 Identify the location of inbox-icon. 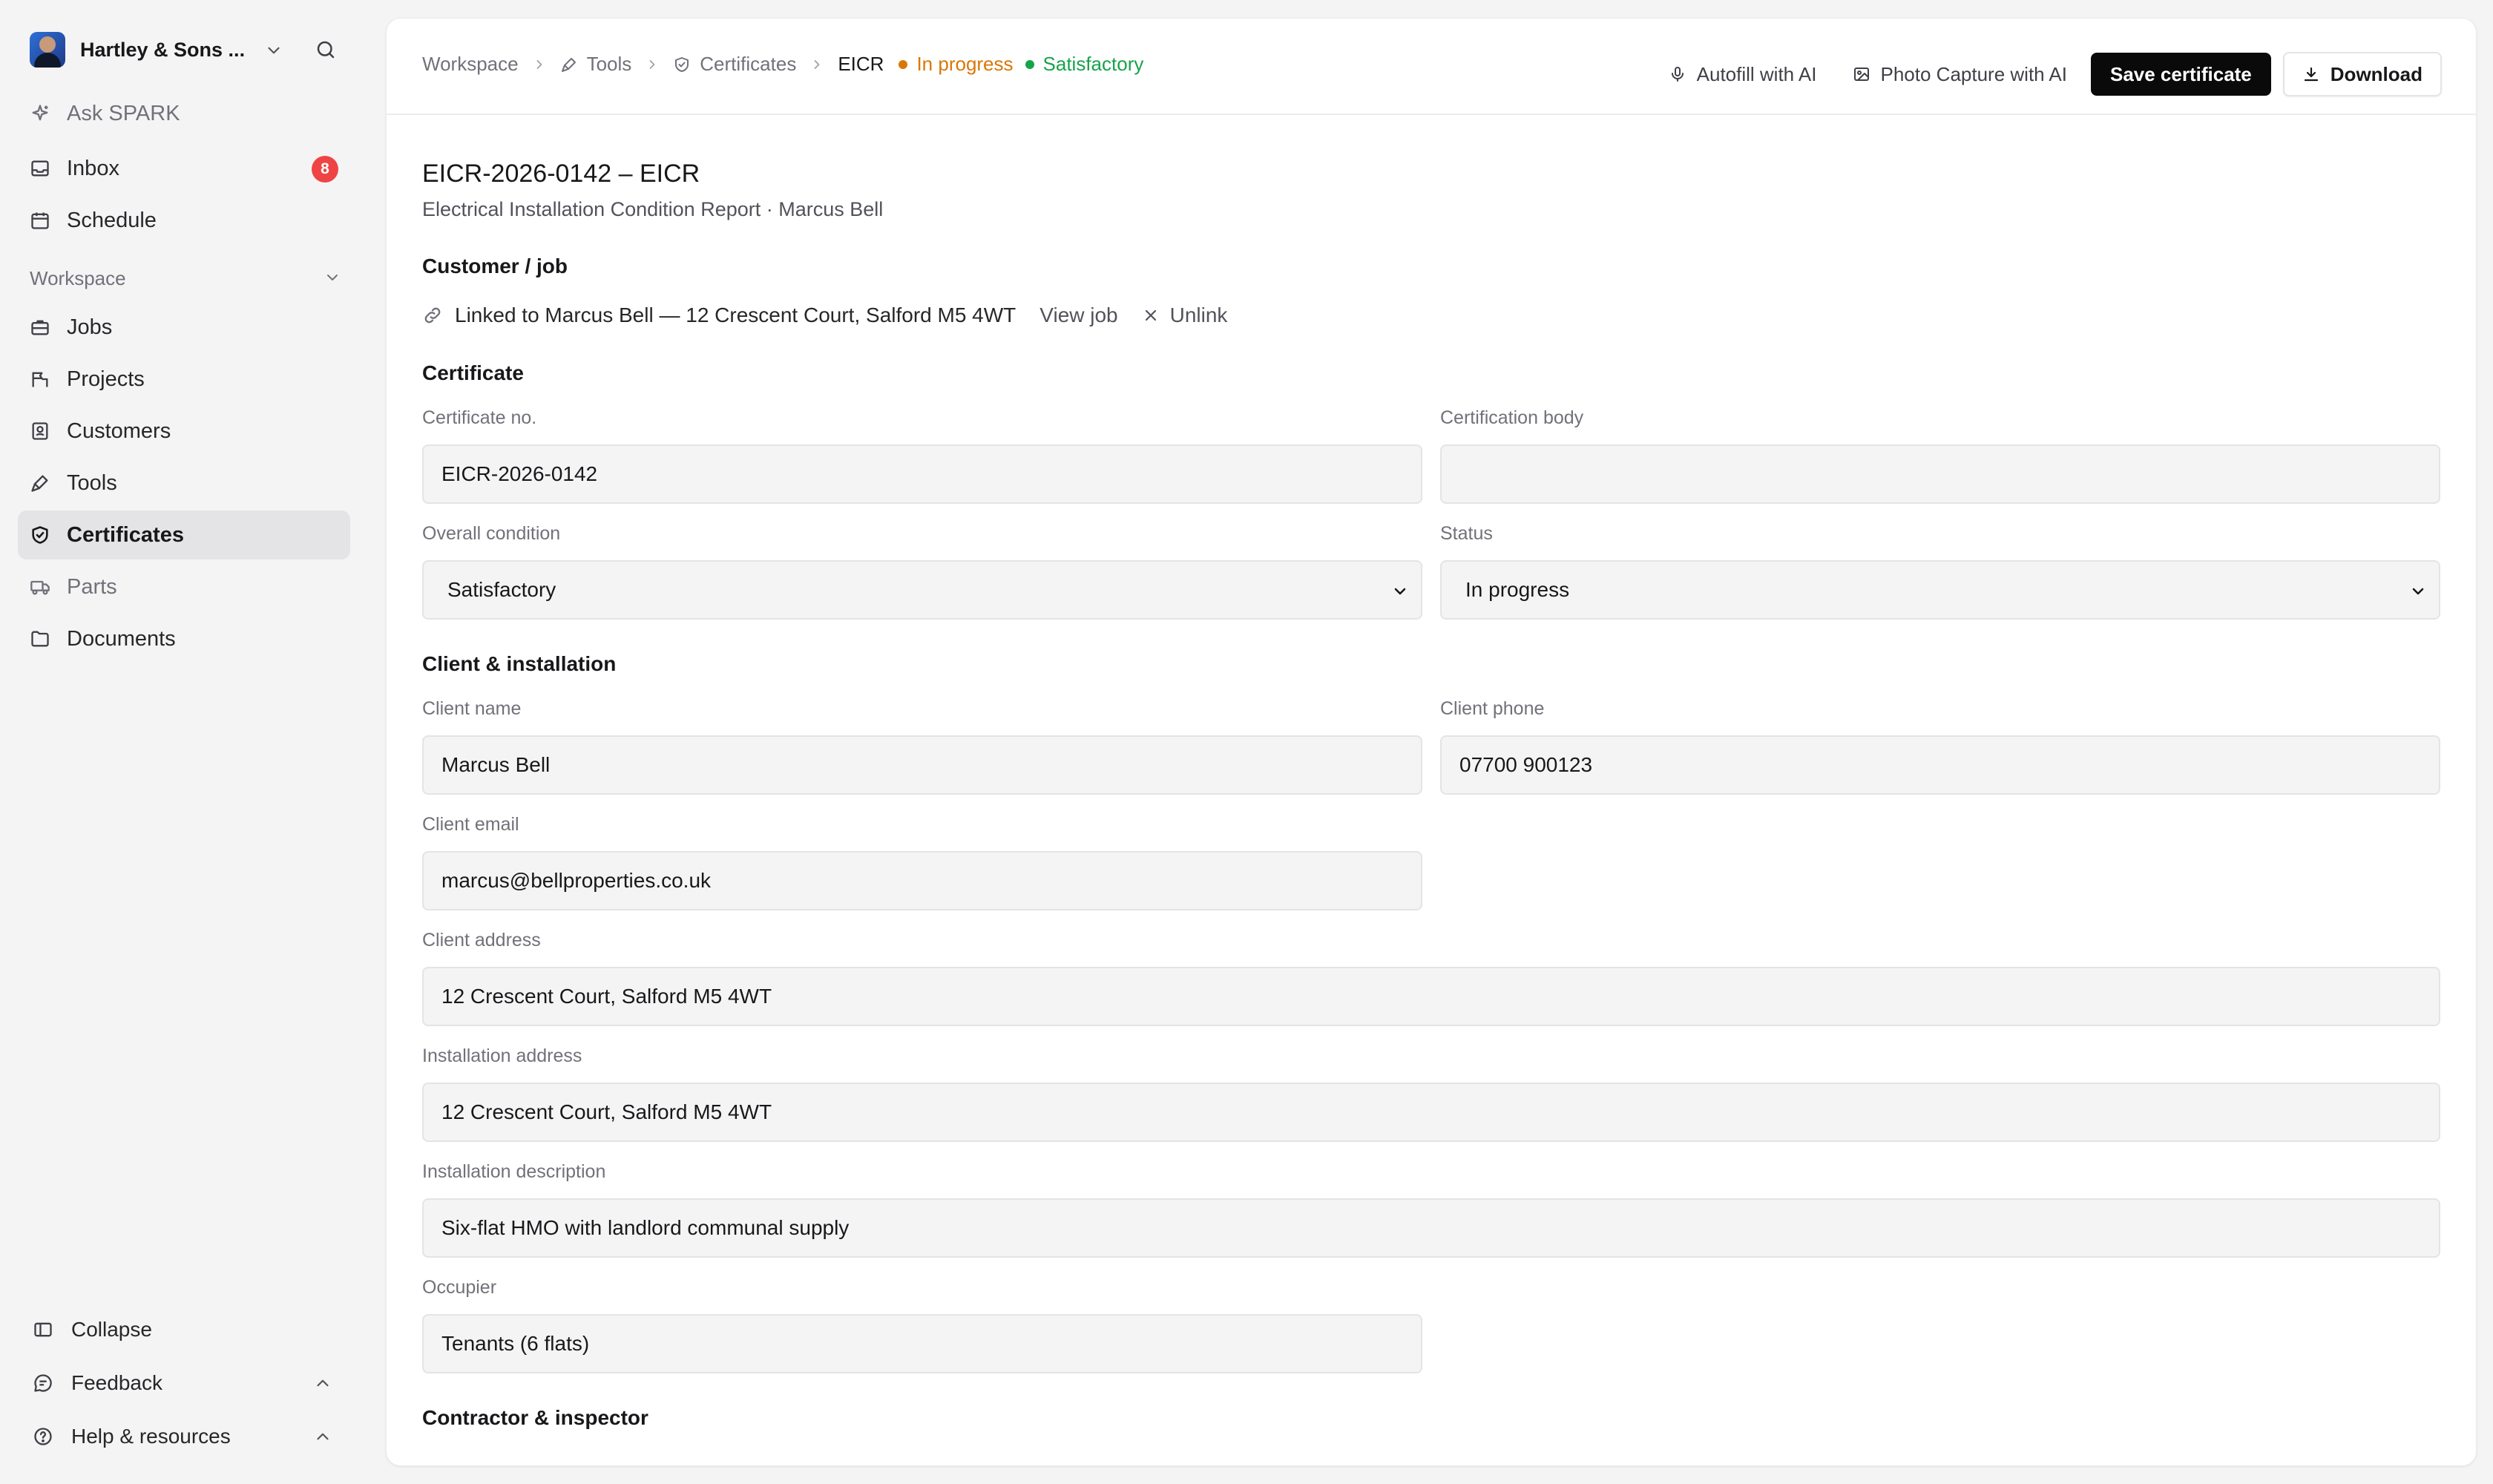
(40, 168).